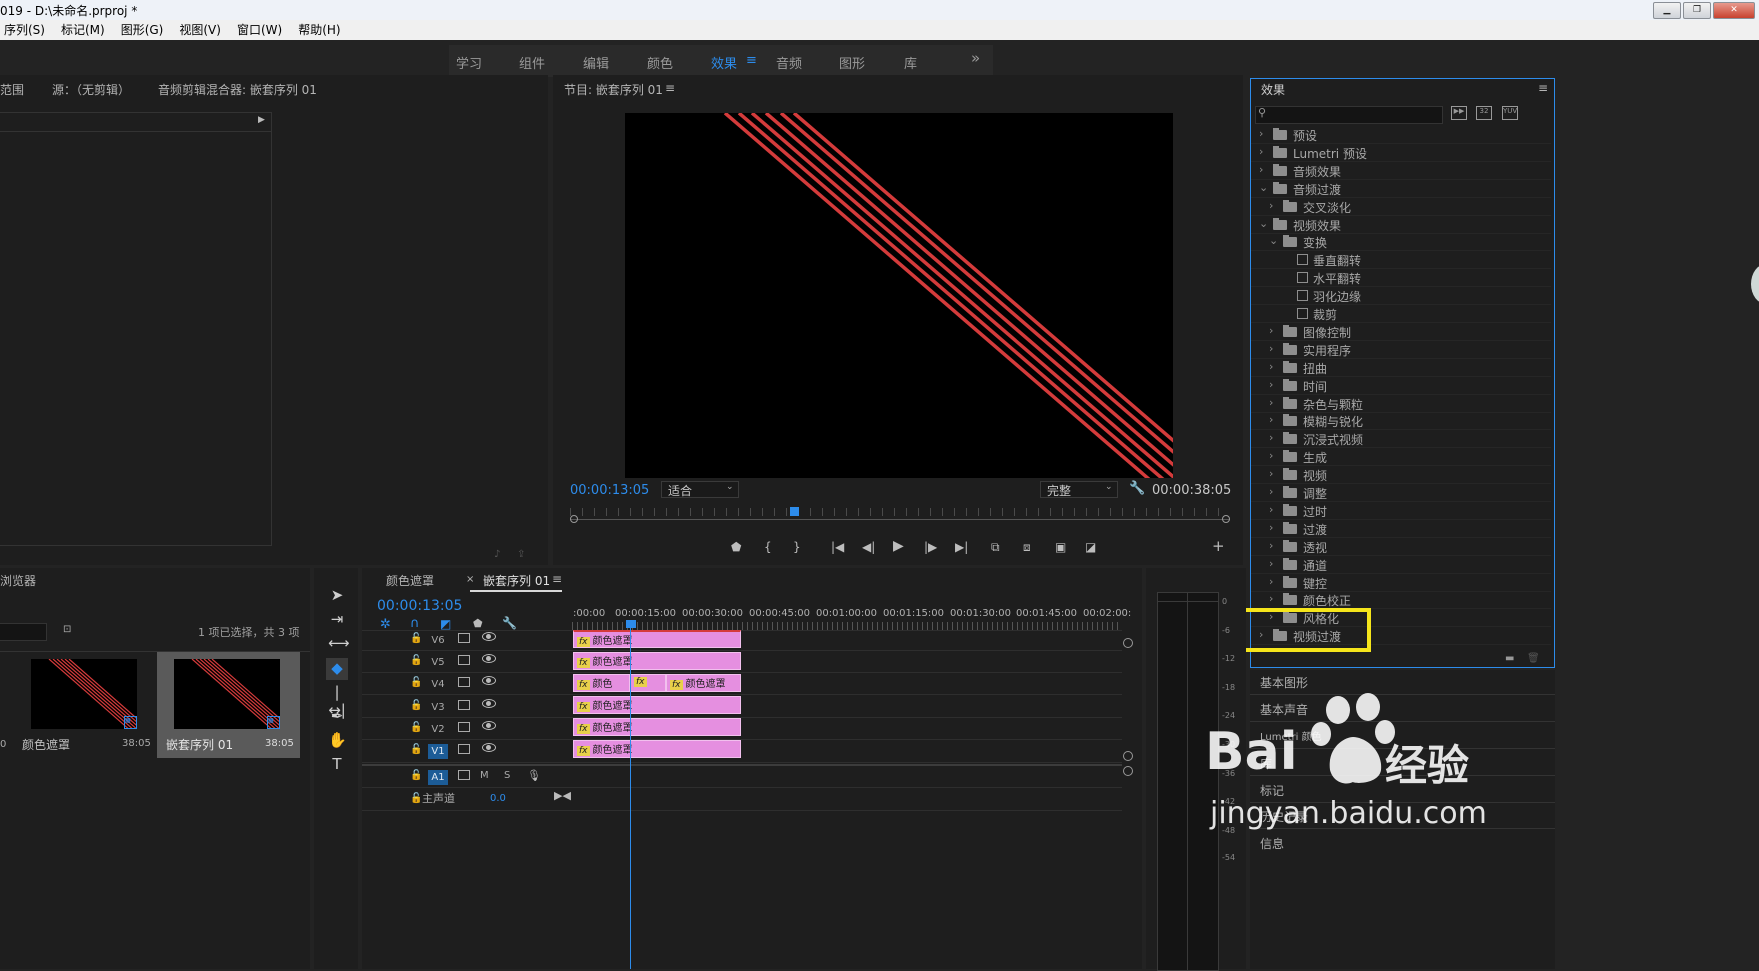  I want to click on effects-tree-item: 羽化边缘, so click(1401, 296).